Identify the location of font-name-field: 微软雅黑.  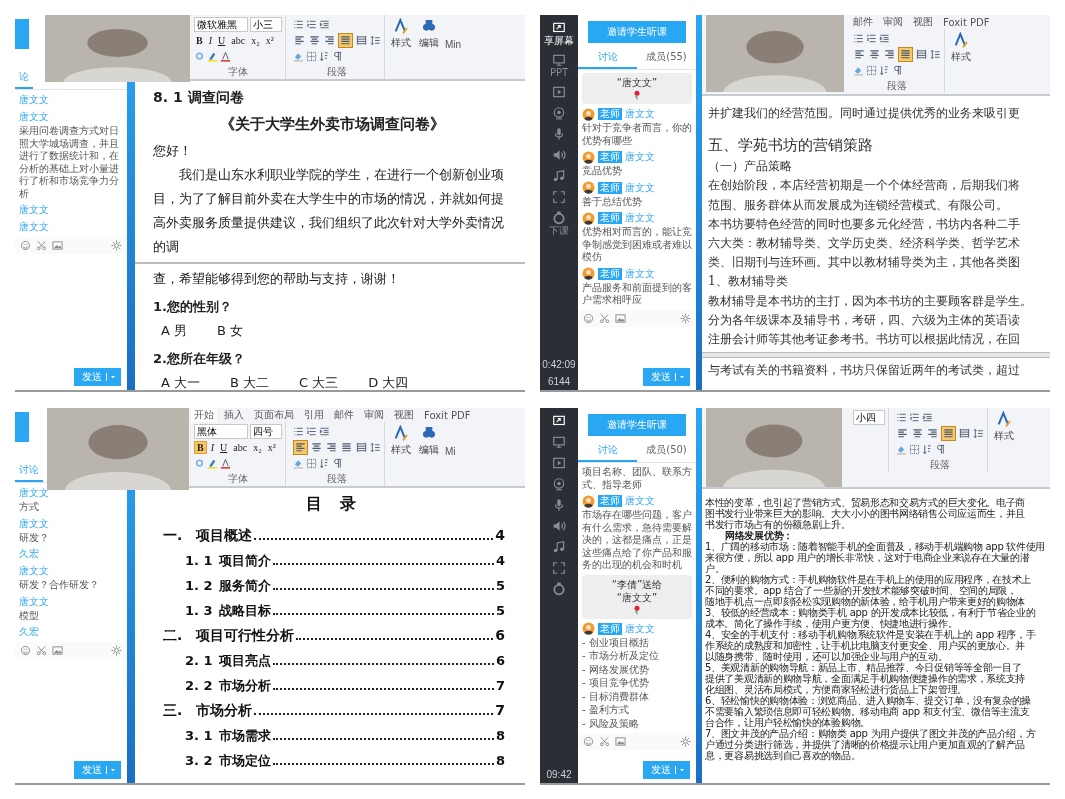
(221, 24).